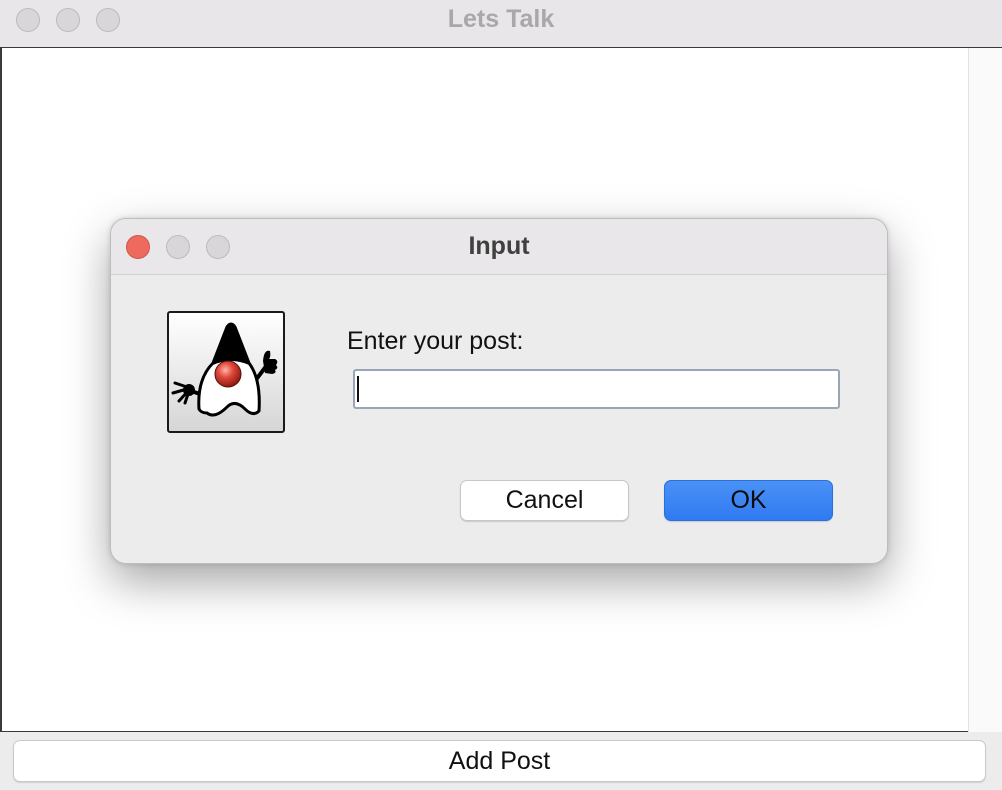 The image size is (1002, 790). Describe the element at coordinates (596, 389) in the screenshot. I see `post-input` at that location.